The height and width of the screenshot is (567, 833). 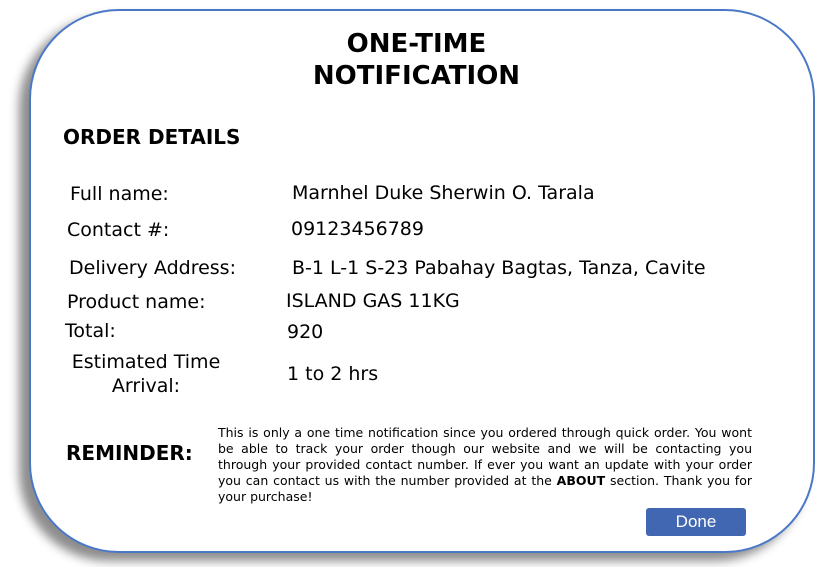 I want to click on product-label: Product name:, so click(x=136, y=302).